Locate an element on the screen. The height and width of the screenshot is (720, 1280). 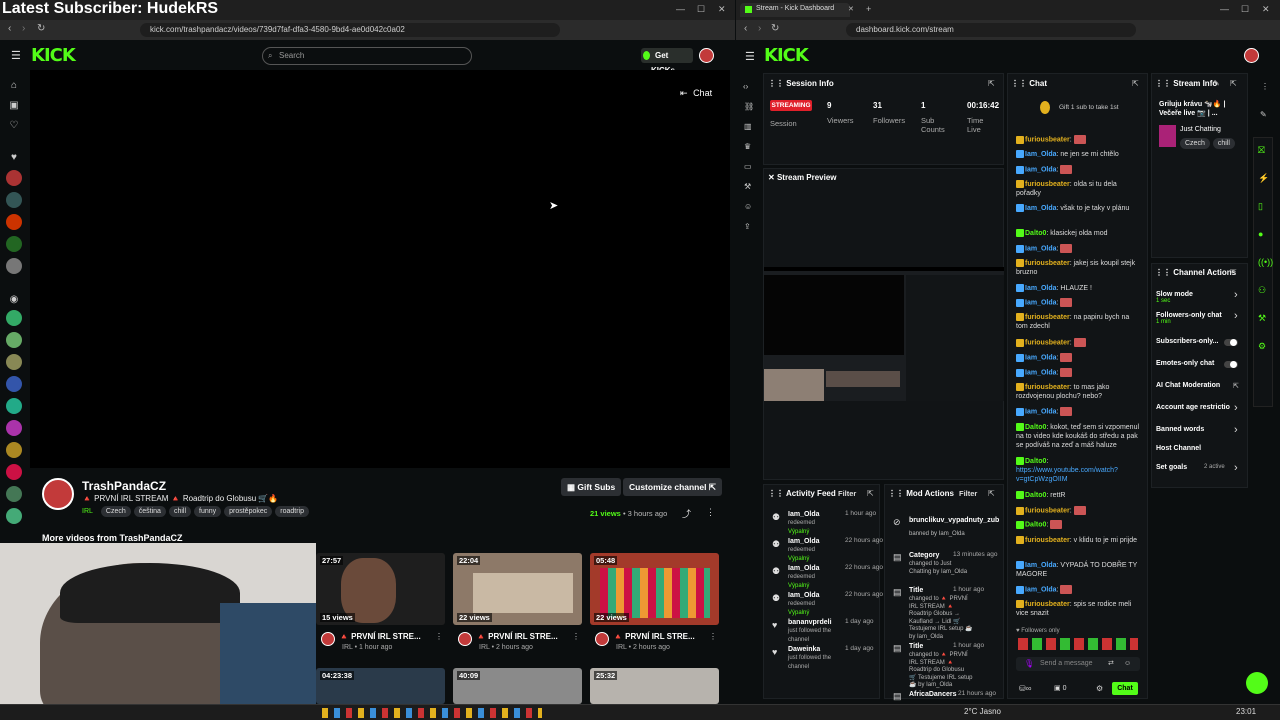
stream-info-drag-icon: ⋮⋮ is located at coordinates (1163, 83).